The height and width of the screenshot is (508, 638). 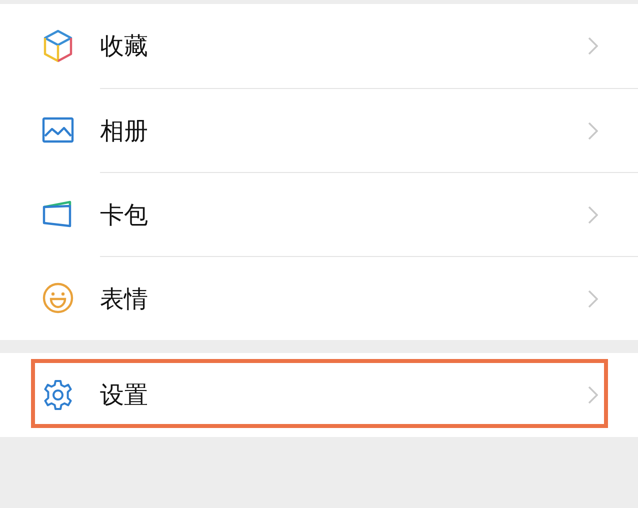 What do you see at coordinates (58, 130) in the screenshot?
I see `picture-icon` at bounding box center [58, 130].